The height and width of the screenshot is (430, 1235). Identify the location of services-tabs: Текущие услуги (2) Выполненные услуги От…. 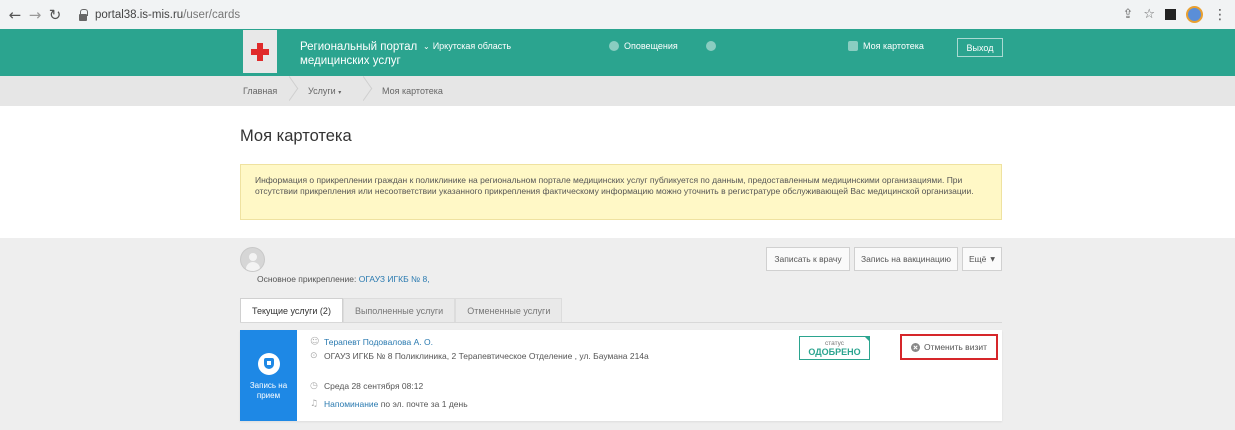
(401, 310).